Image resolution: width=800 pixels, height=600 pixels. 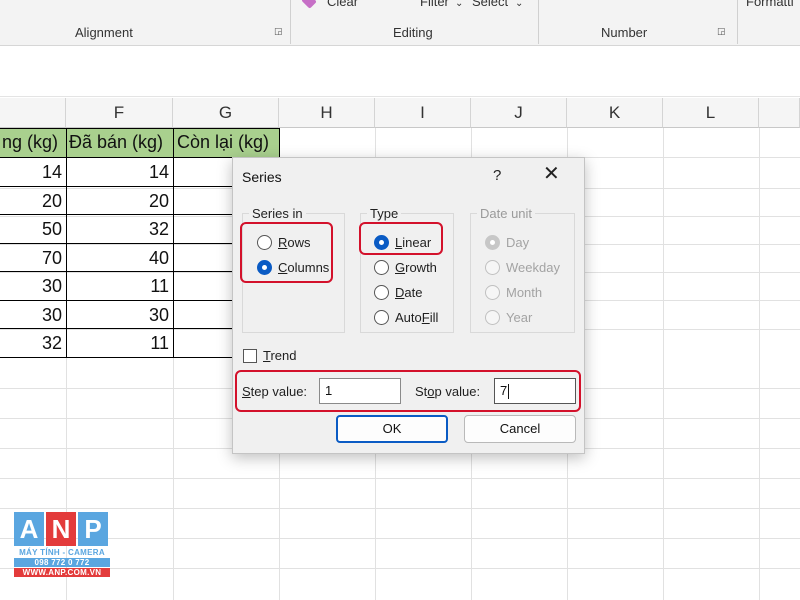 I want to click on linear-label: Linear, so click(x=413, y=242).